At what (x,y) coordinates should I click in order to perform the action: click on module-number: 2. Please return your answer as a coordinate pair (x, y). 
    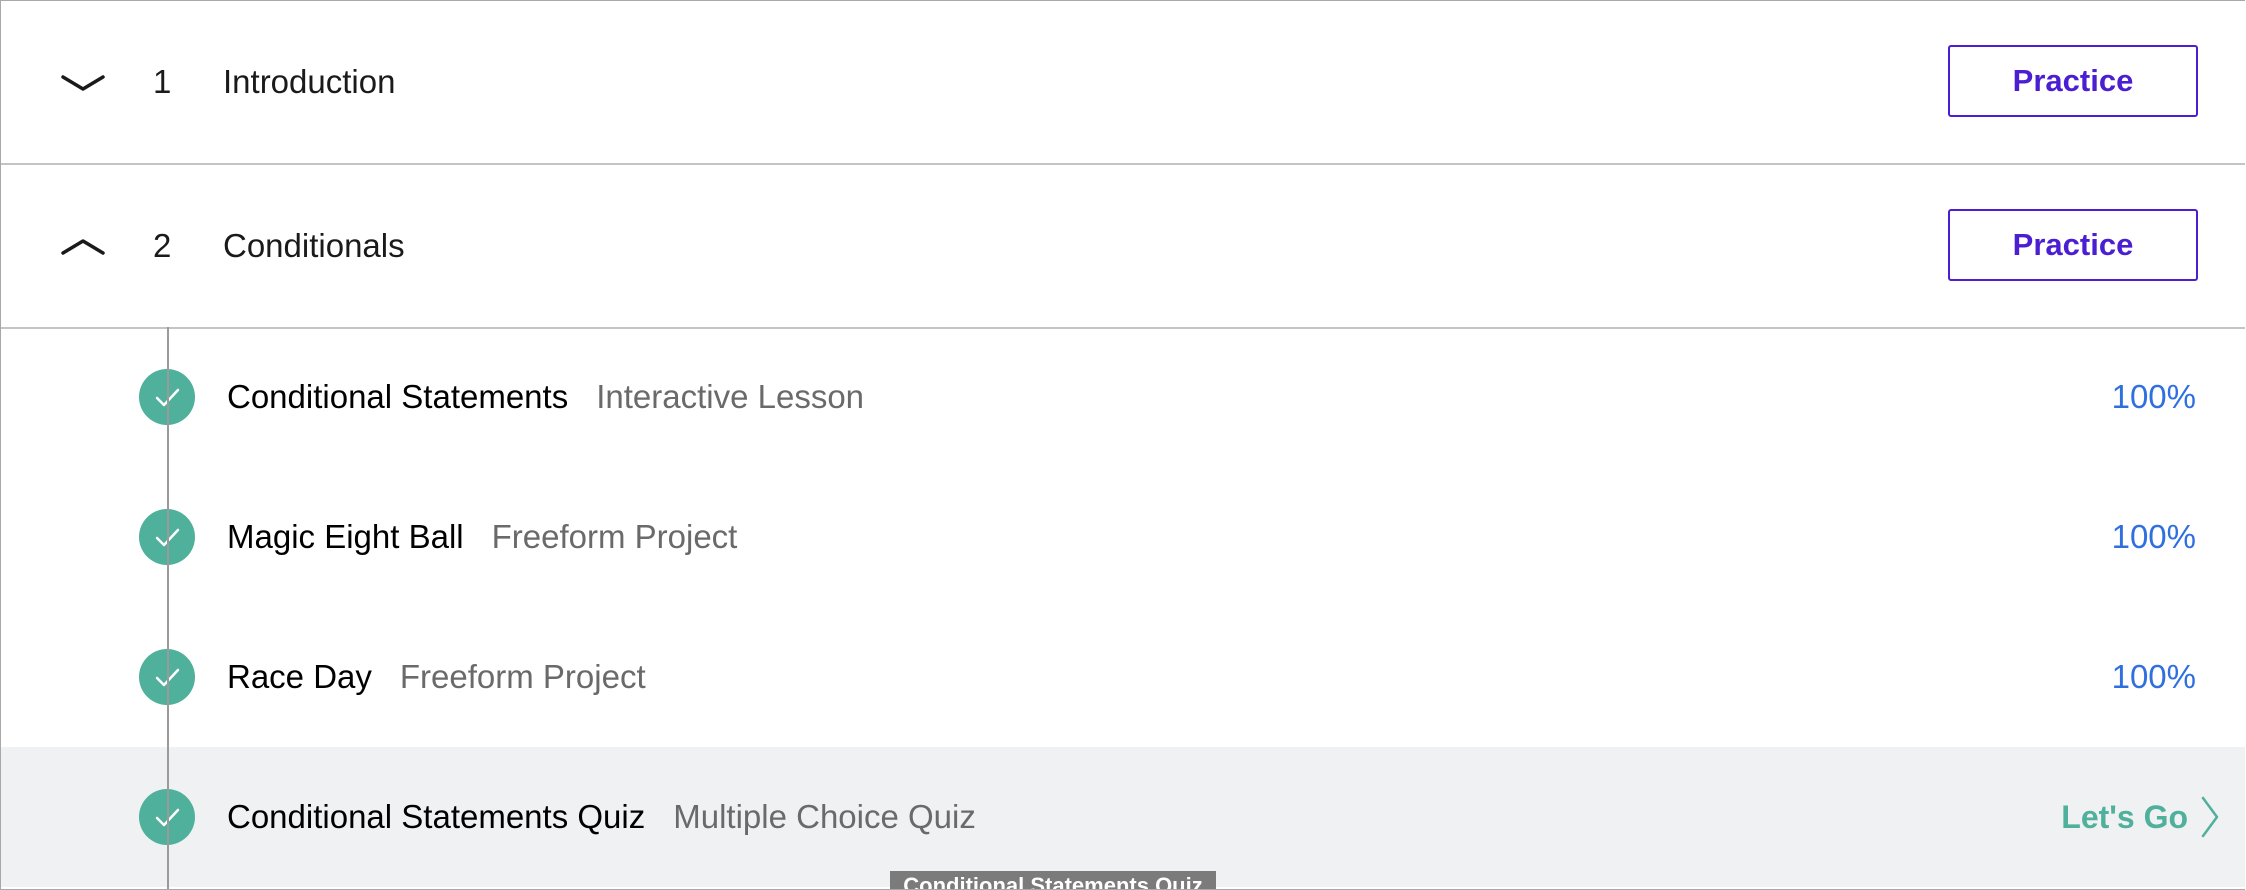
    Looking at the image, I should click on (162, 245).